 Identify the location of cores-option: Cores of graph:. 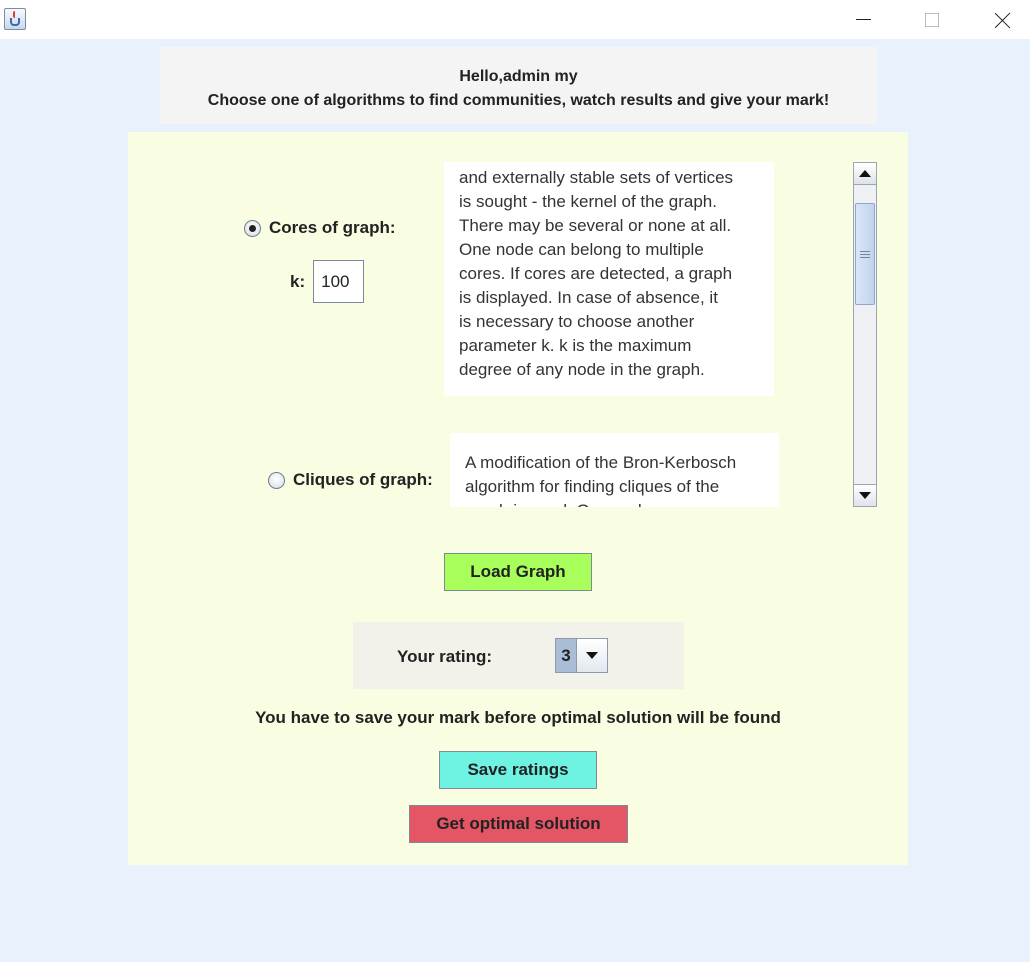
(320, 228).